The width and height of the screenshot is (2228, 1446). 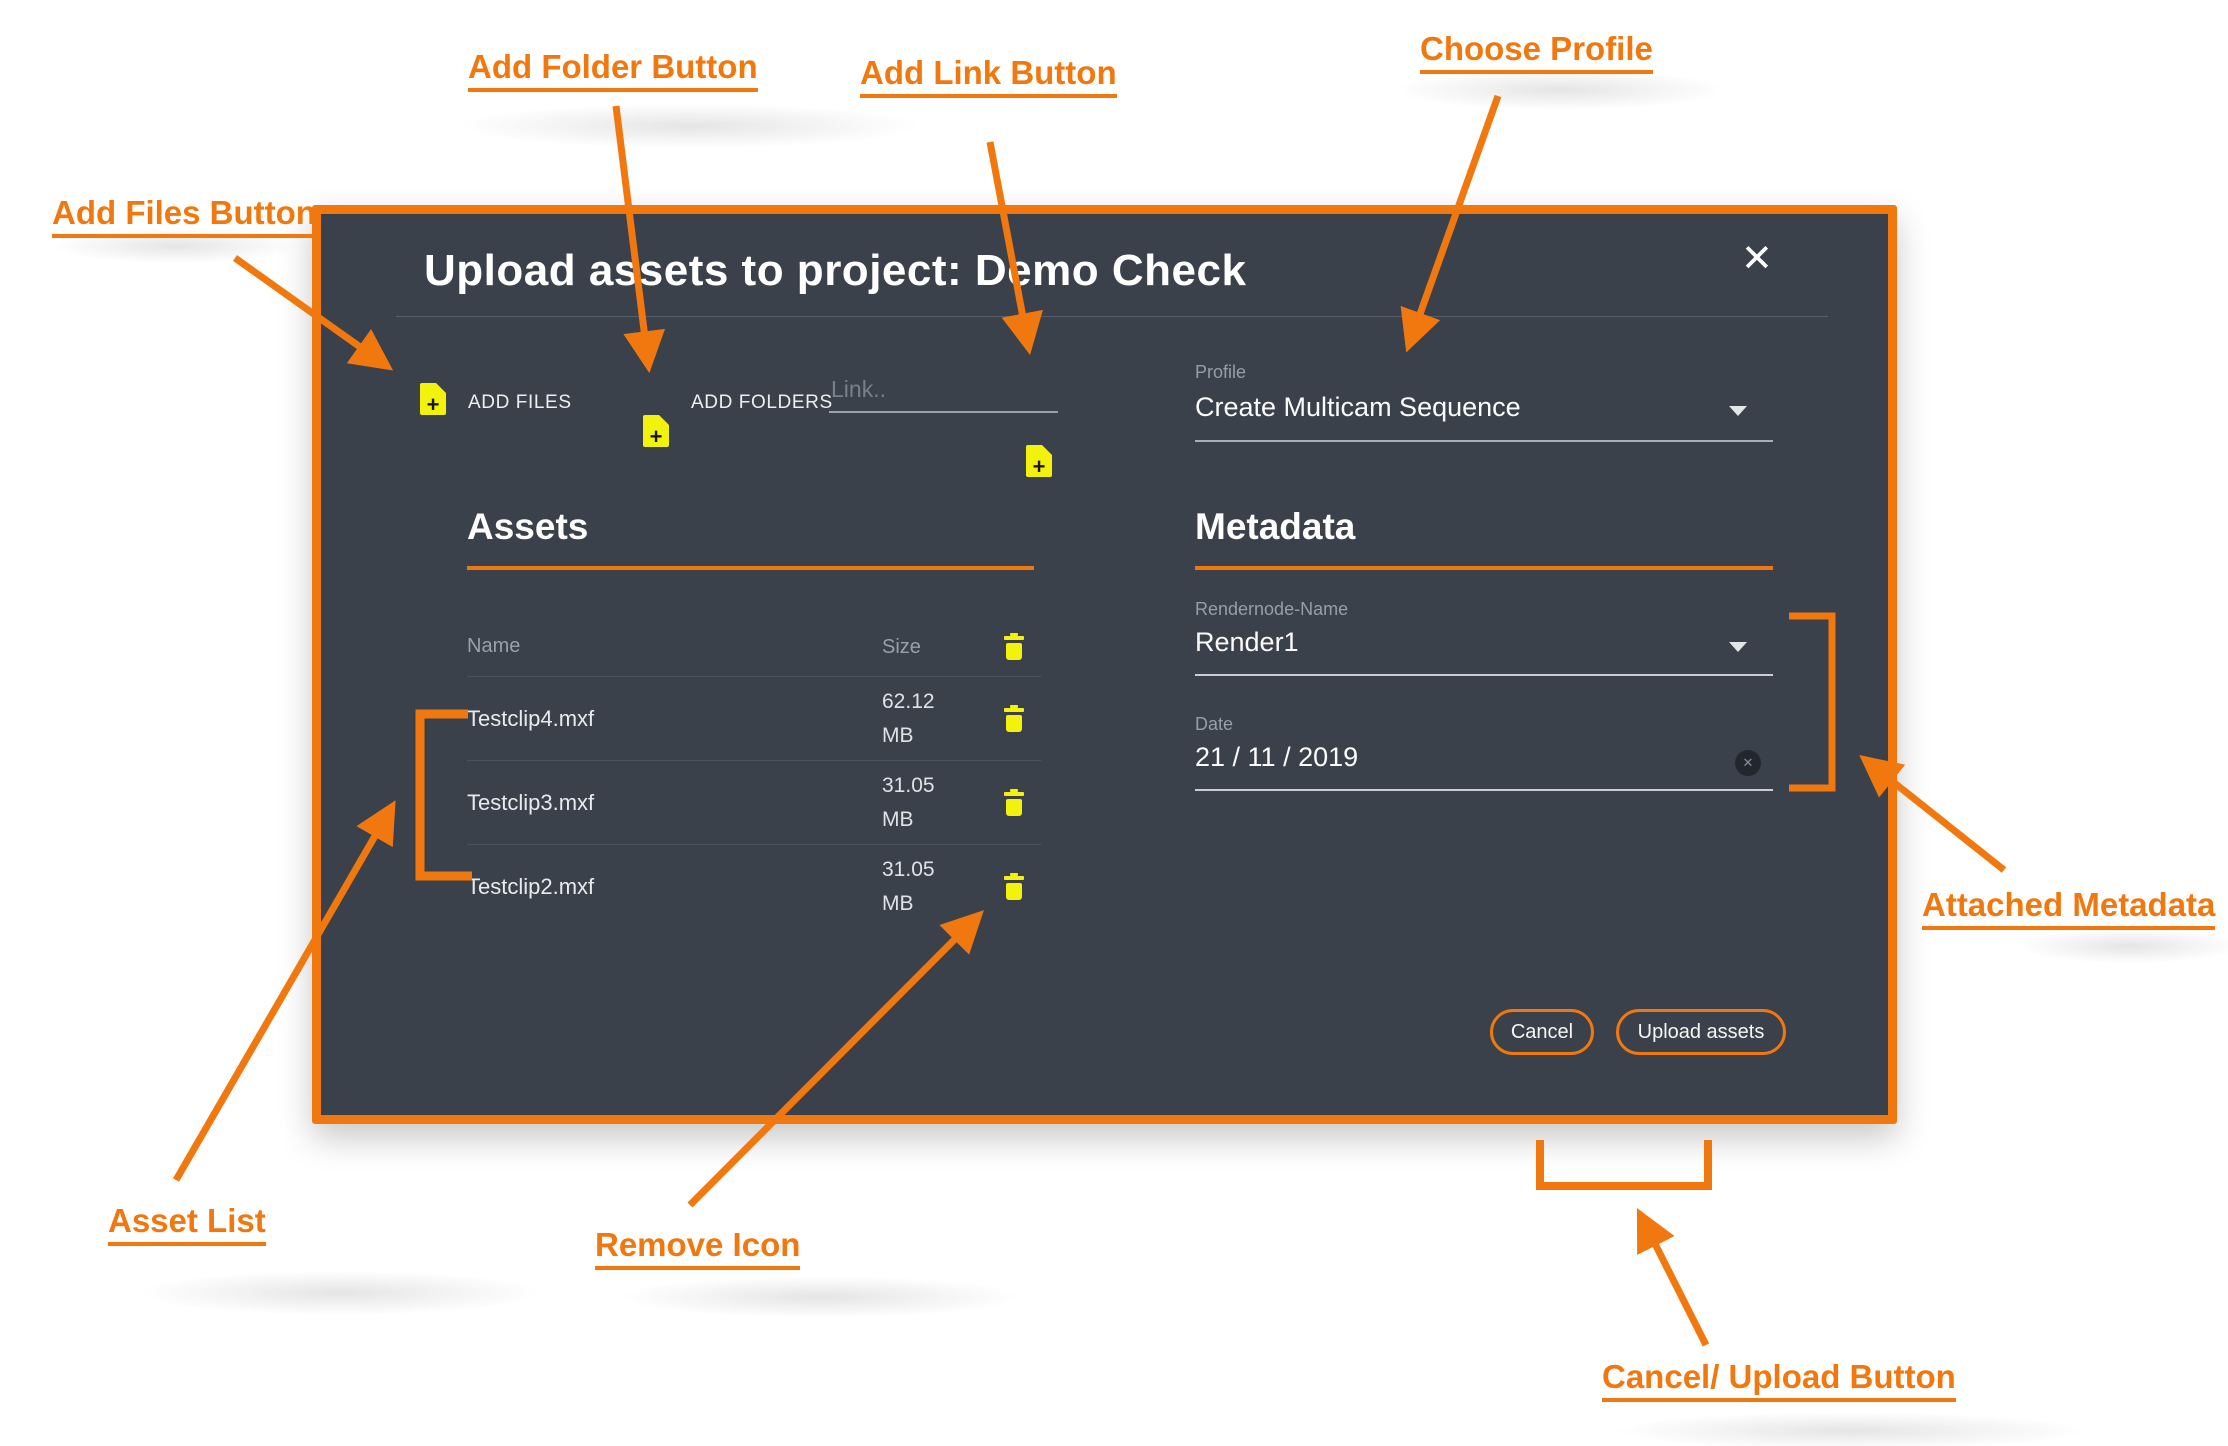 What do you see at coordinates (943, 393) in the screenshot?
I see `link-input` at bounding box center [943, 393].